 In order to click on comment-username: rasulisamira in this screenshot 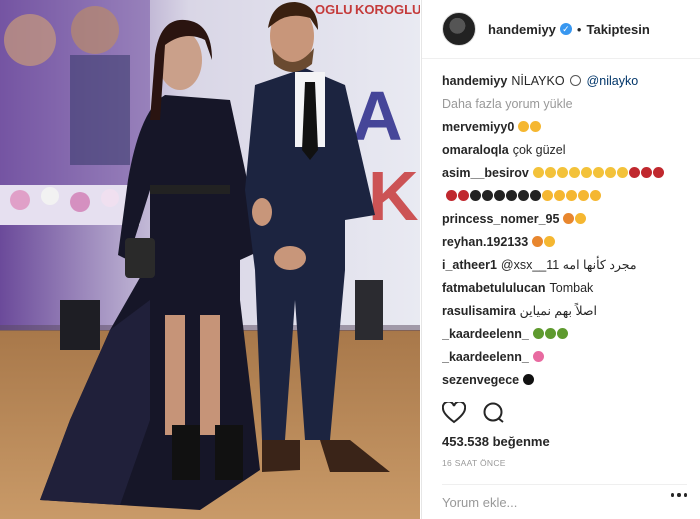, I will do `click(479, 311)`.